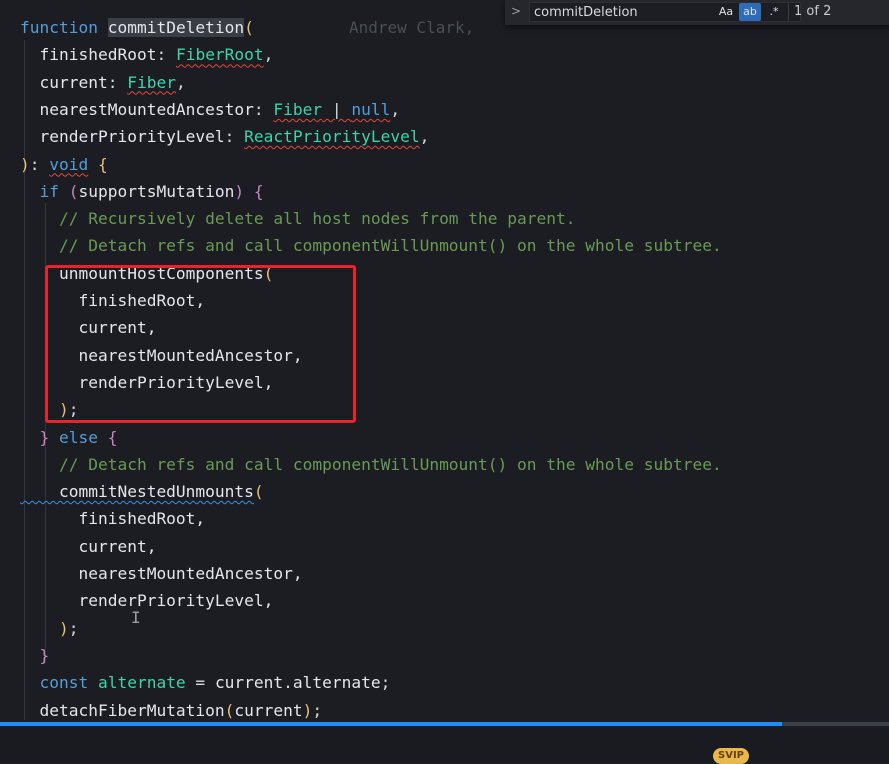 This screenshot has height=764, width=889. I want to click on code-line: commitNestedUnmounts(, so click(142, 491).